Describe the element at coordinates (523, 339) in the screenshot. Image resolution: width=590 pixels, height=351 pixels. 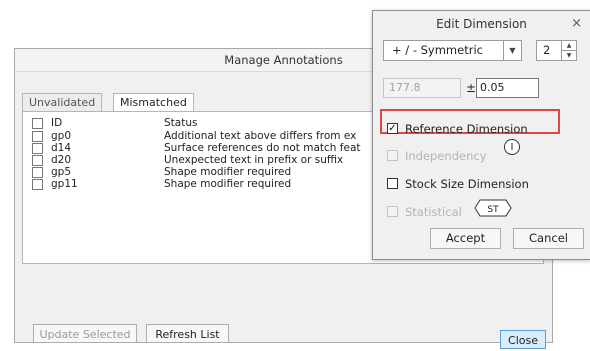
I see `close-button: Close` at that location.